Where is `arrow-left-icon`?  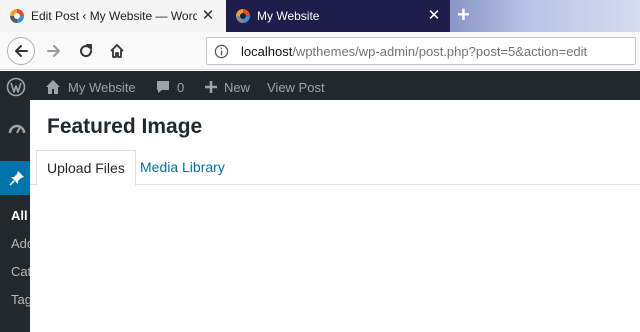
arrow-left-icon is located at coordinates (21, 51).